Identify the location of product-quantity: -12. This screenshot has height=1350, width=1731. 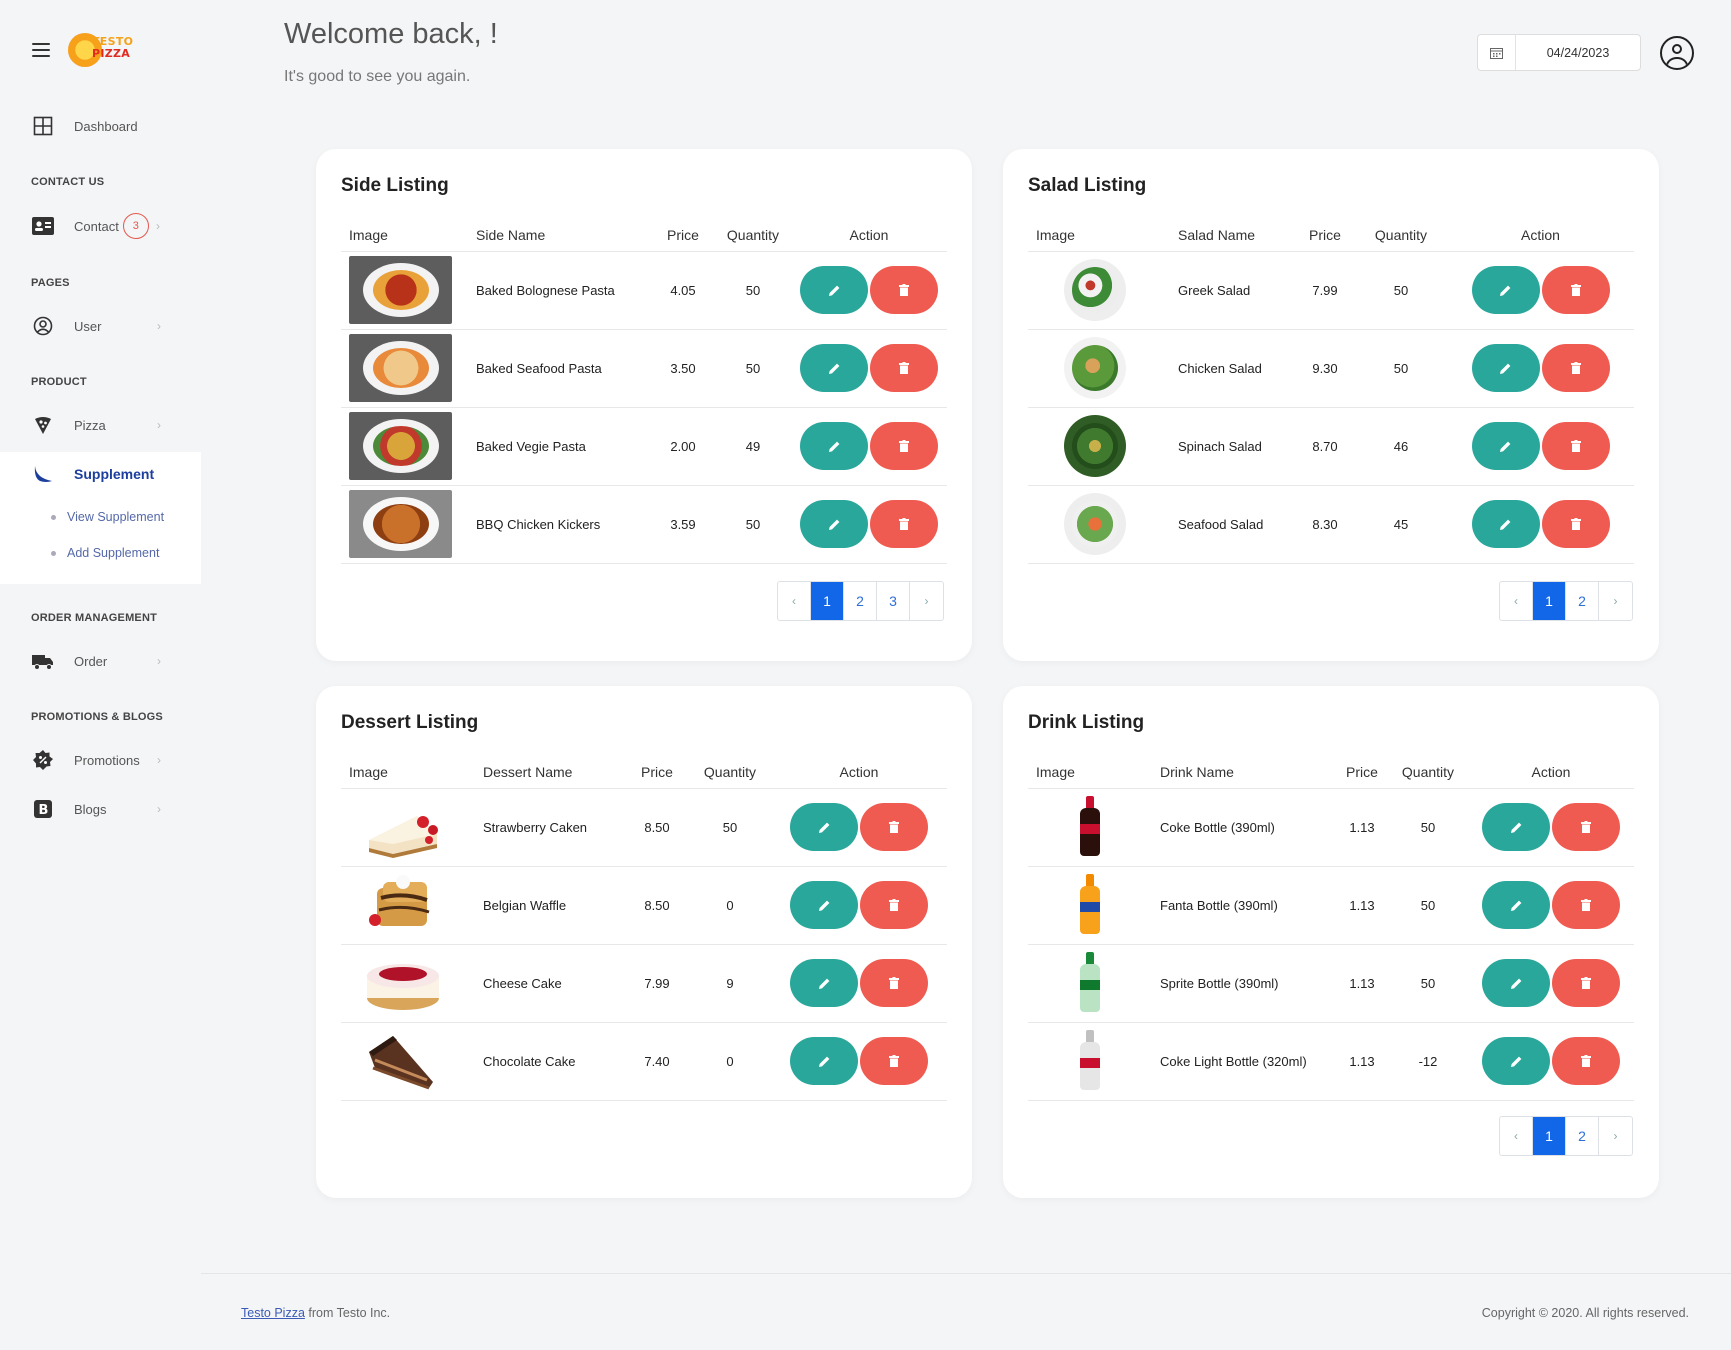
(1428, 1061).